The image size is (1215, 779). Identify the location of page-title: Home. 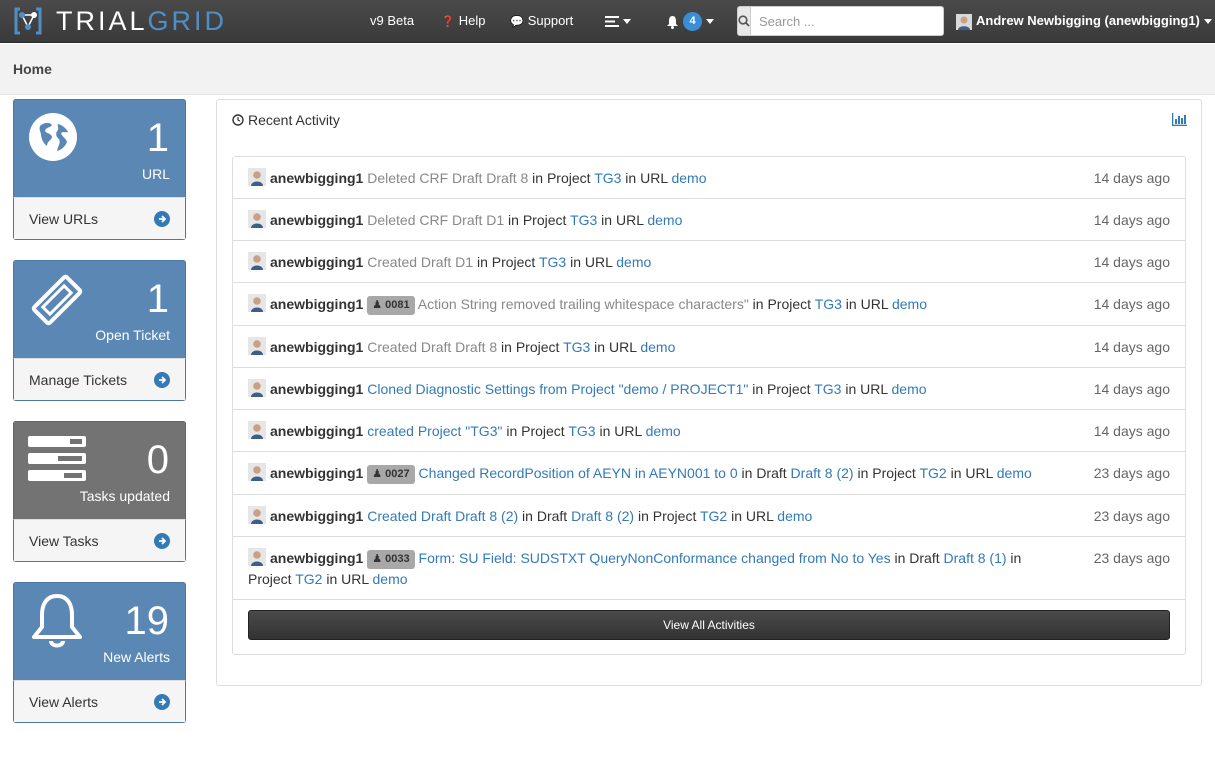
(32, 69).